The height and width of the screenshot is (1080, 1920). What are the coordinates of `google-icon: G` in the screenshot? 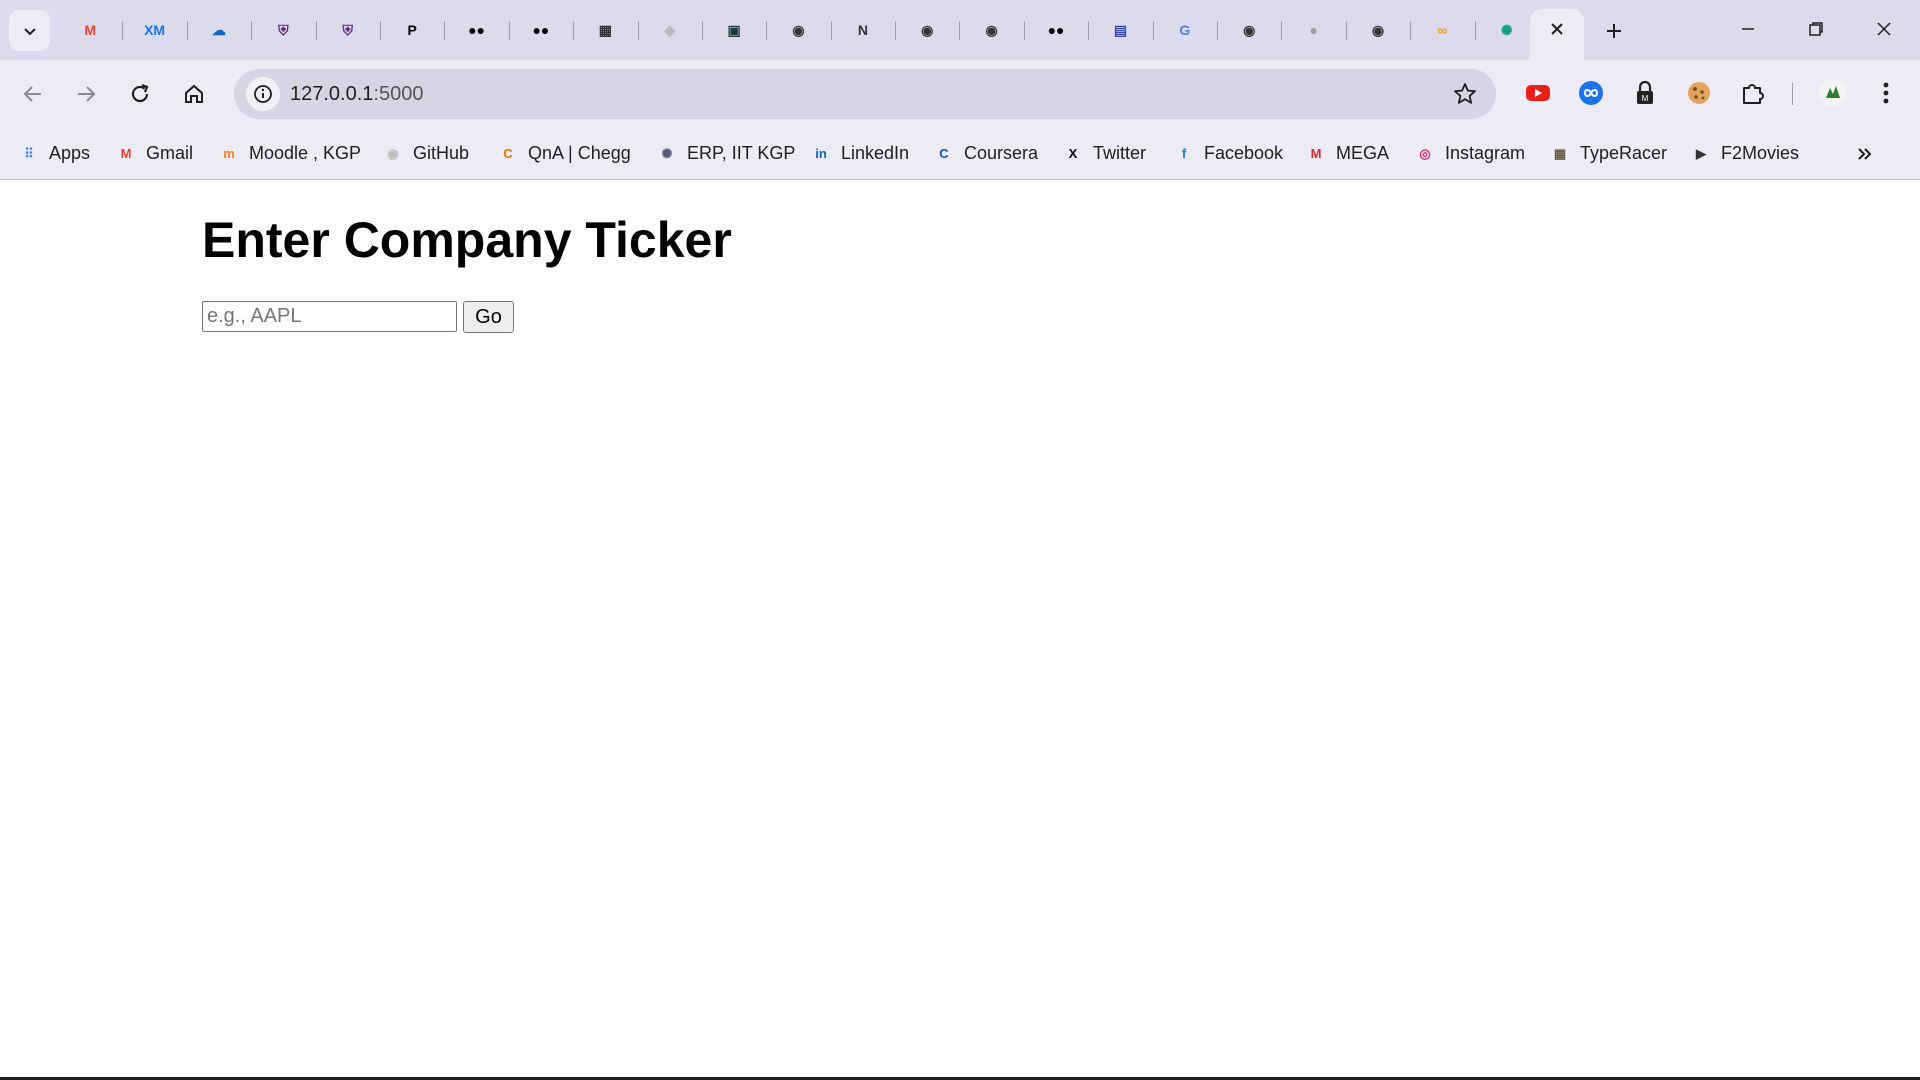 It's located at (1185, 30).